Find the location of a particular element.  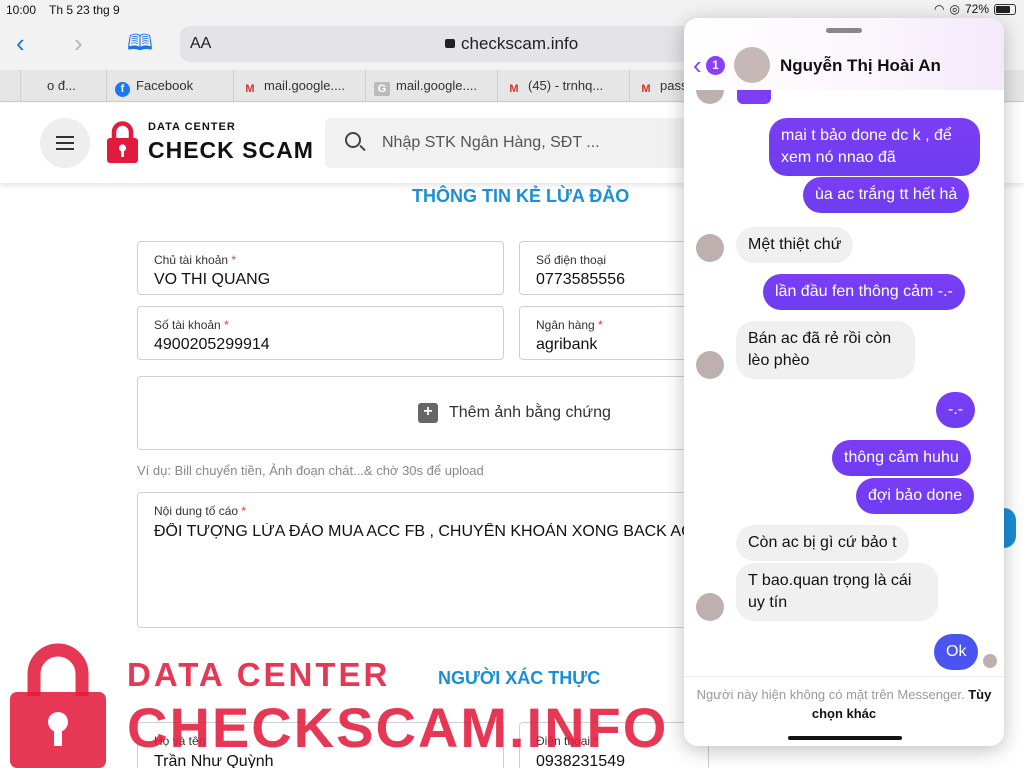

tab-facebook: f Facebook is located at coordinates (169, 86).